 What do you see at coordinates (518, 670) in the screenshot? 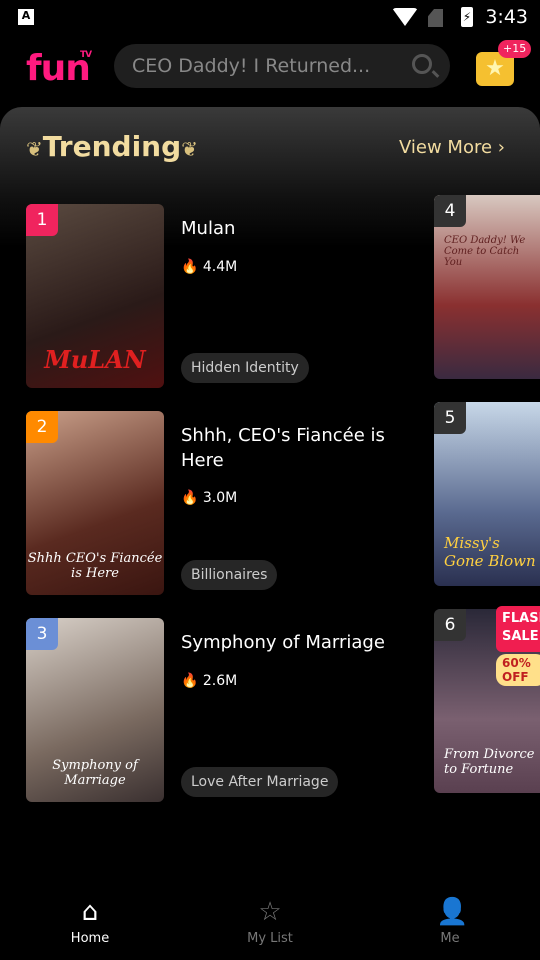
I see `discount-label: 60% OFF` at bounding box center [518, 670].